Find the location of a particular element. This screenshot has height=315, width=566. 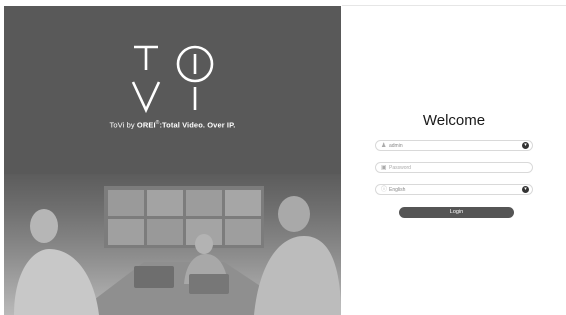

user-icon: ♟ is located at coordinates (384, 146).